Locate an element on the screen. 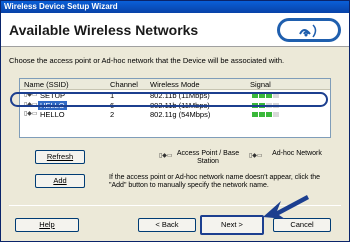 The width and height of the screenshot is (350, 242). col-ssid: Name (SSID) is located at coordinates (46, 84).